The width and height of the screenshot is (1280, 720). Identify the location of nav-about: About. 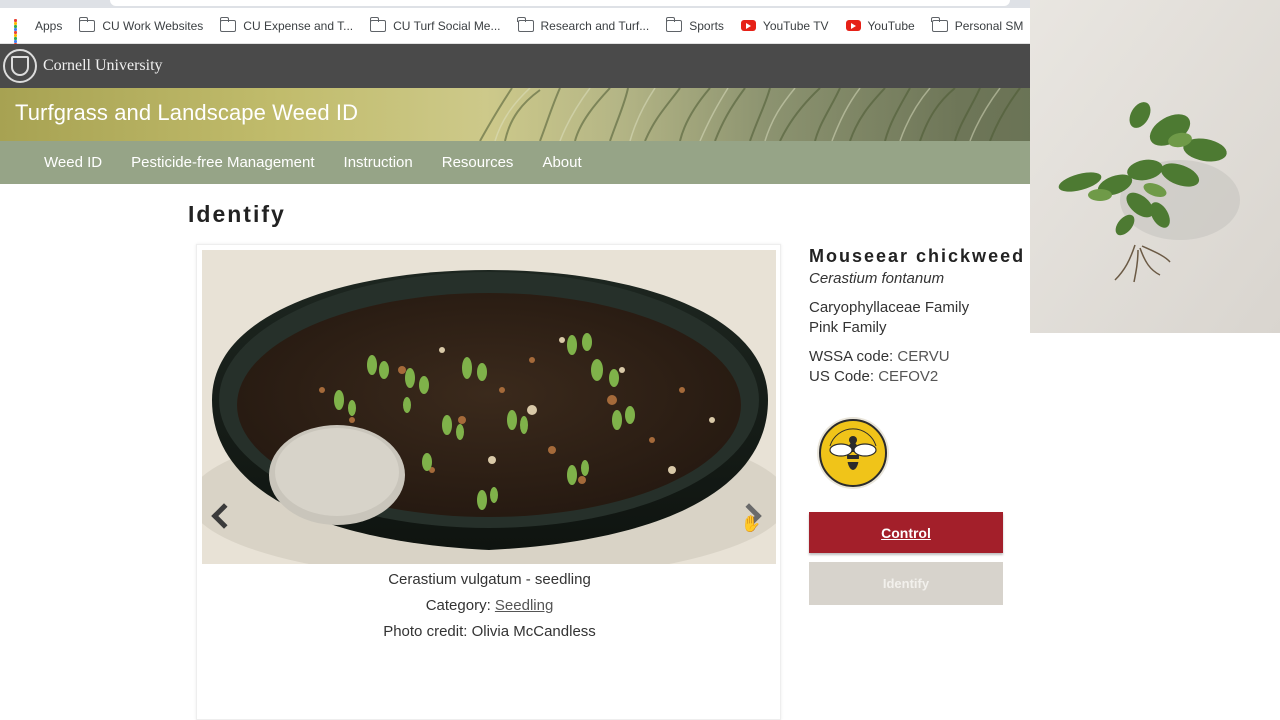
(561, 162).